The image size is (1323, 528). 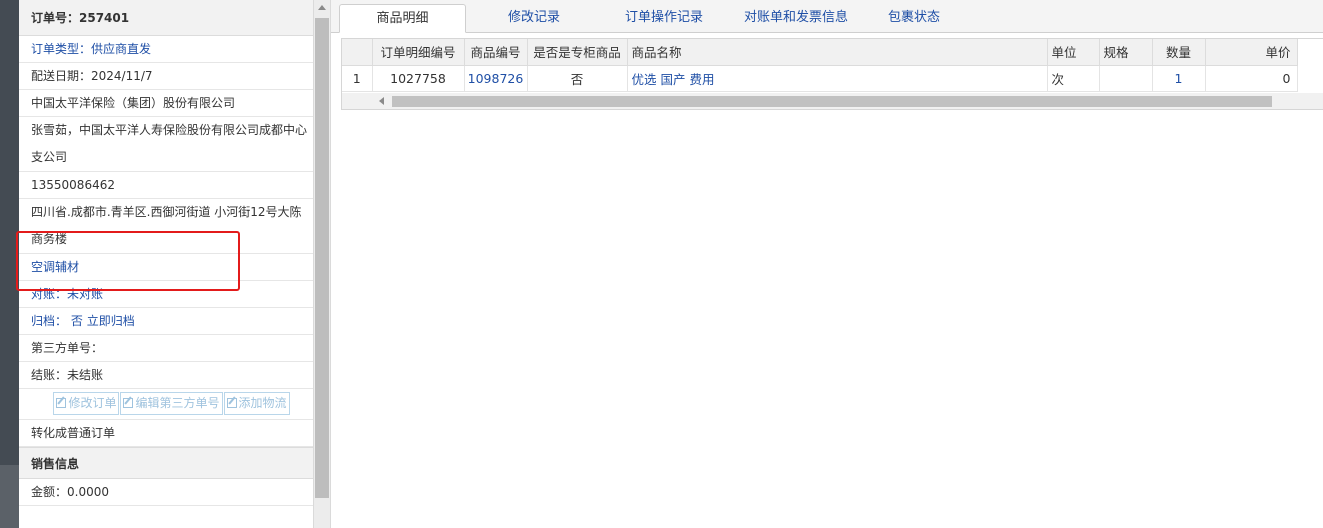 I want to click on settle-status: 结账：未结账, so click(x=166, y=375).